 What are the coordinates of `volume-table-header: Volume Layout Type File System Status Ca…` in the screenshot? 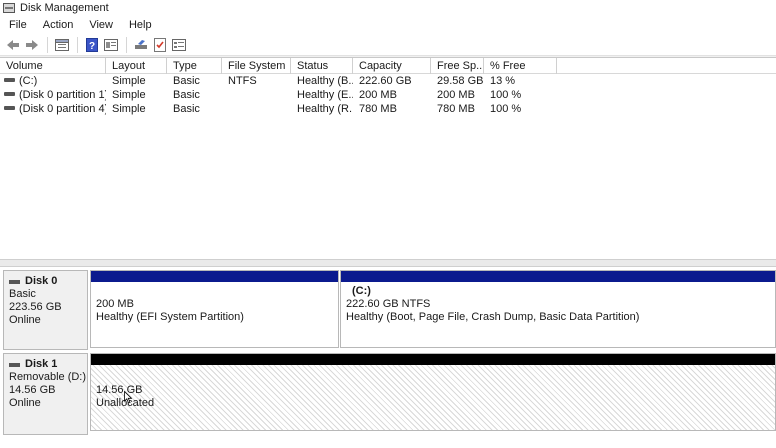 It's located at (388, 66).